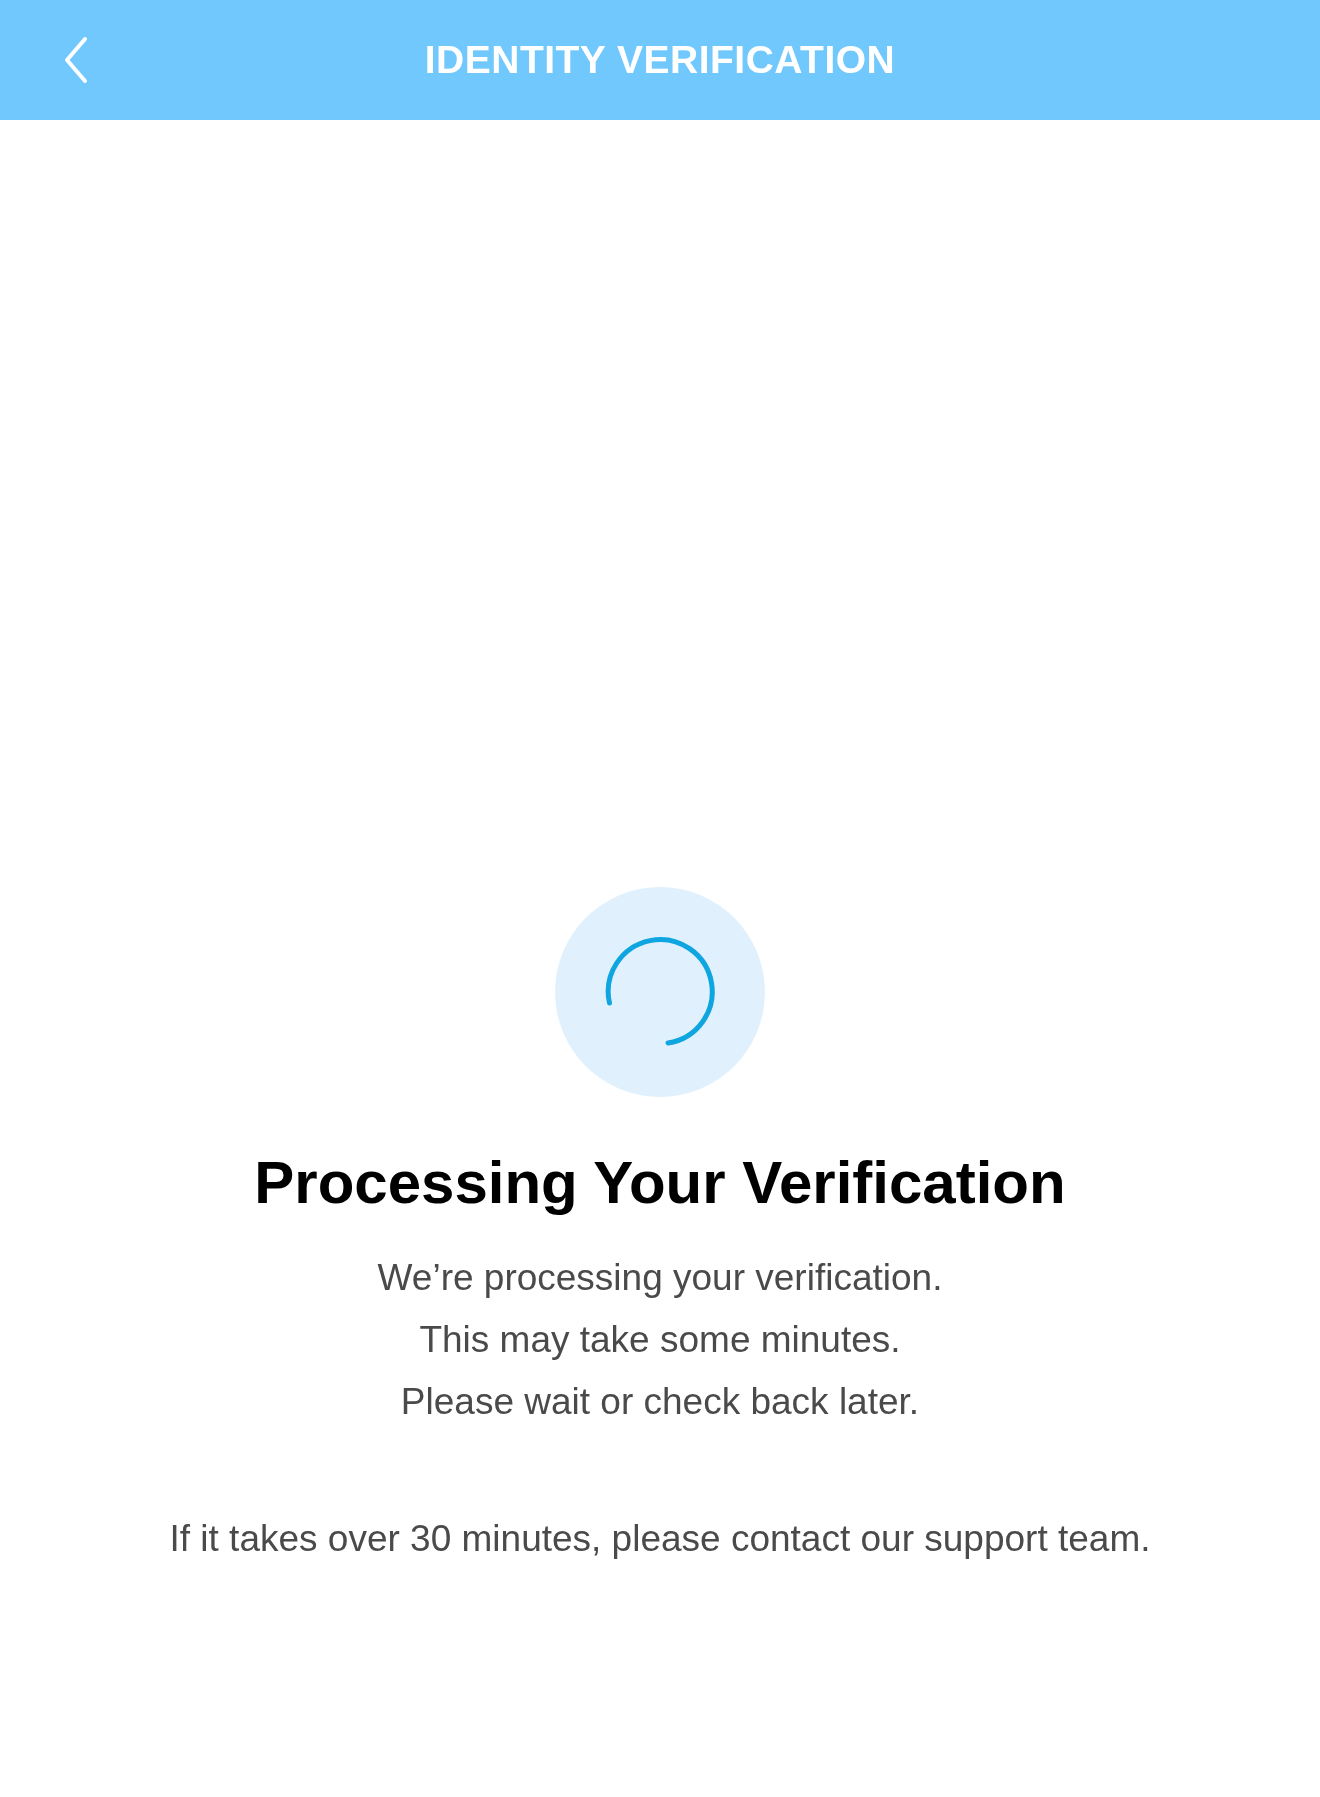 This screenshot has width=1320, height=1797. What do you see at coordinates (660, 1278) in the screenshot?
I see `status-message: We’re processing your verification.` at bounding box center [660, 1278].